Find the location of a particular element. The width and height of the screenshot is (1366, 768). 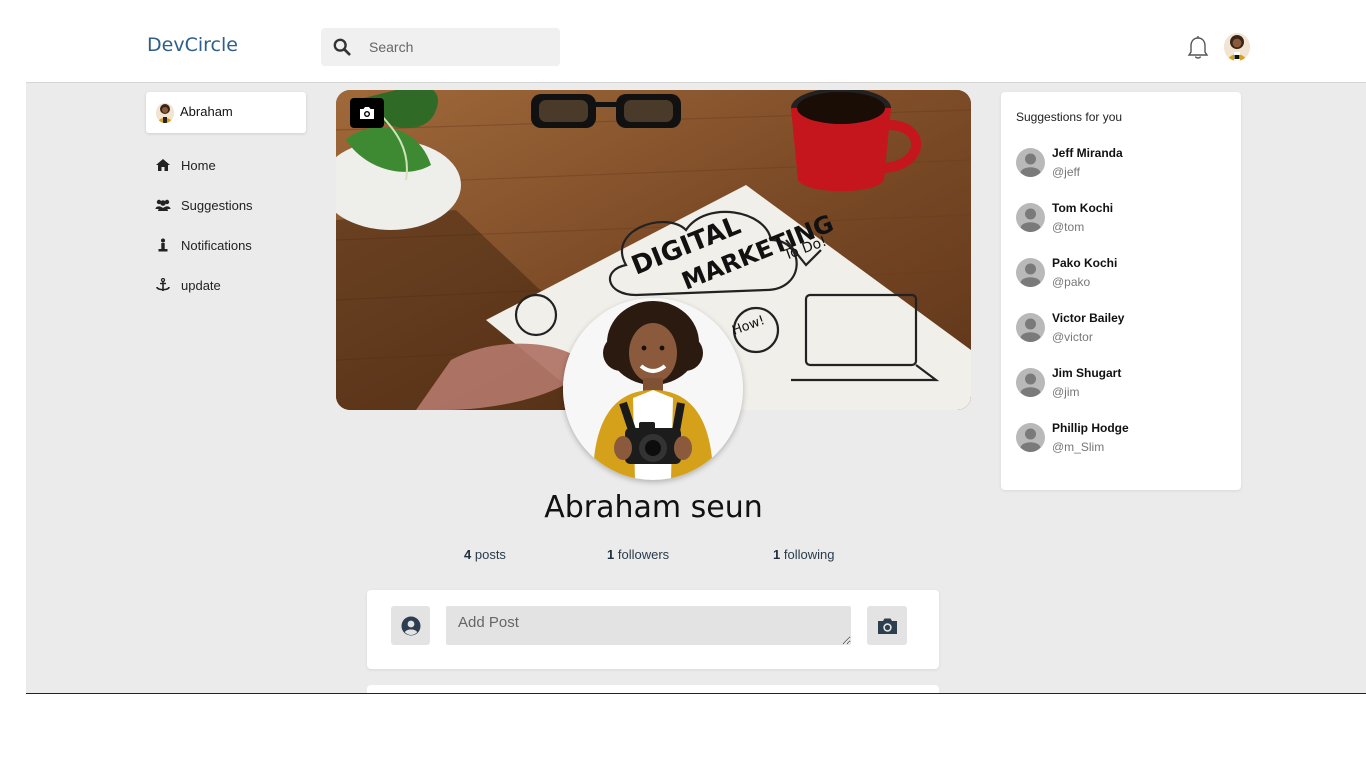

sidebar-item-label: Home is located at coordinates (198, 165).